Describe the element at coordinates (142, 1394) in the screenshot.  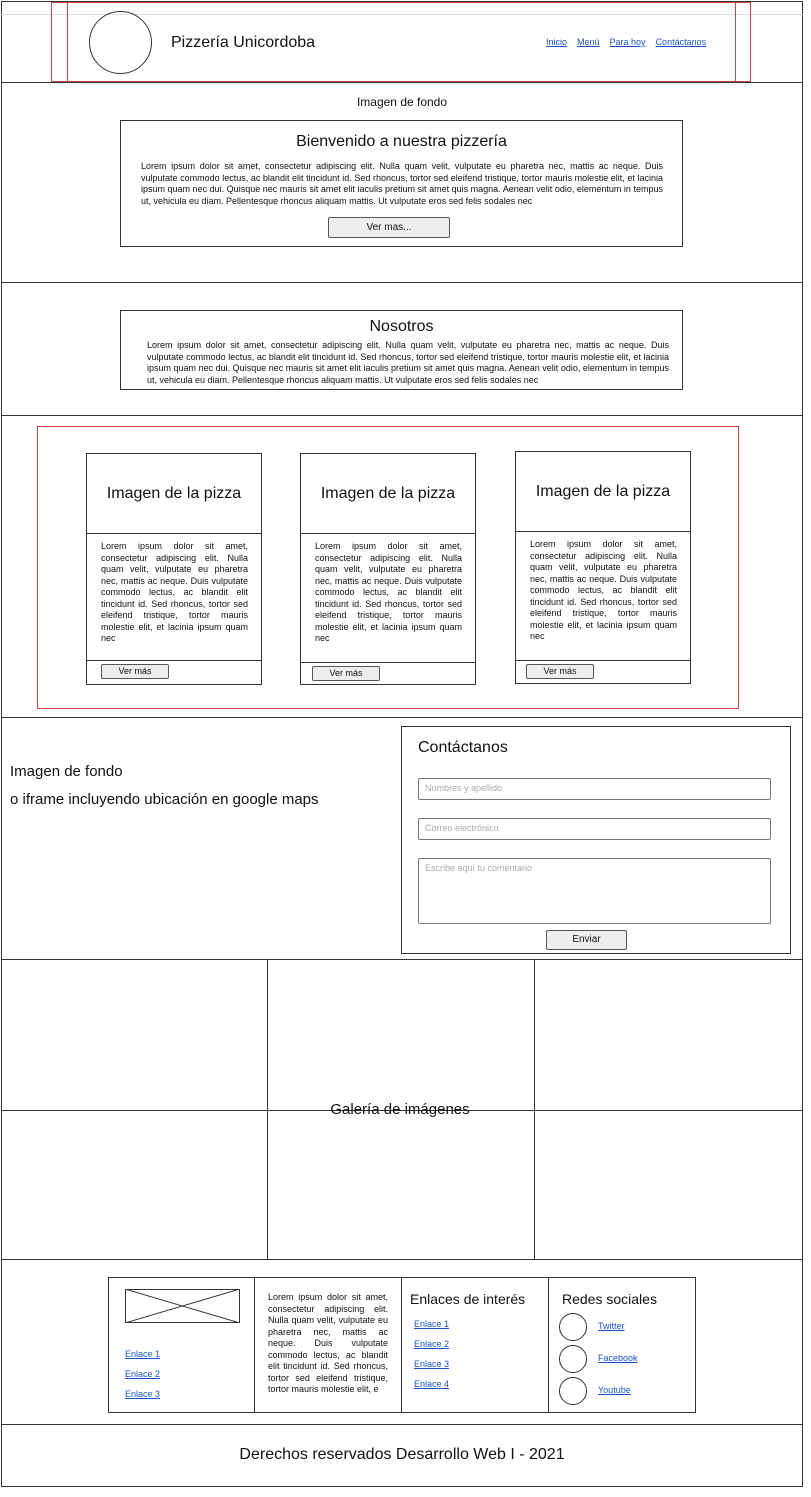
I see `footer-link-3: Enlace 3` at that location.